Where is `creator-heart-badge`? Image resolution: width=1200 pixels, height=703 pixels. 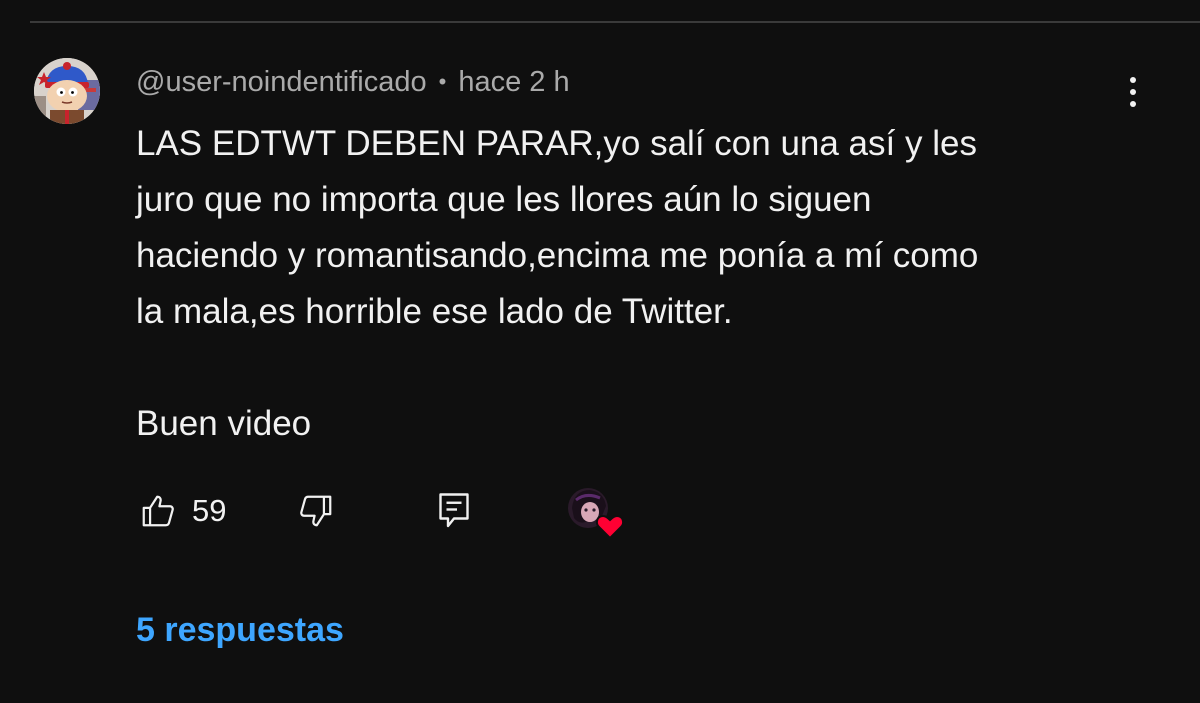
creator-heart-badge is located at coordinates (596, 514).